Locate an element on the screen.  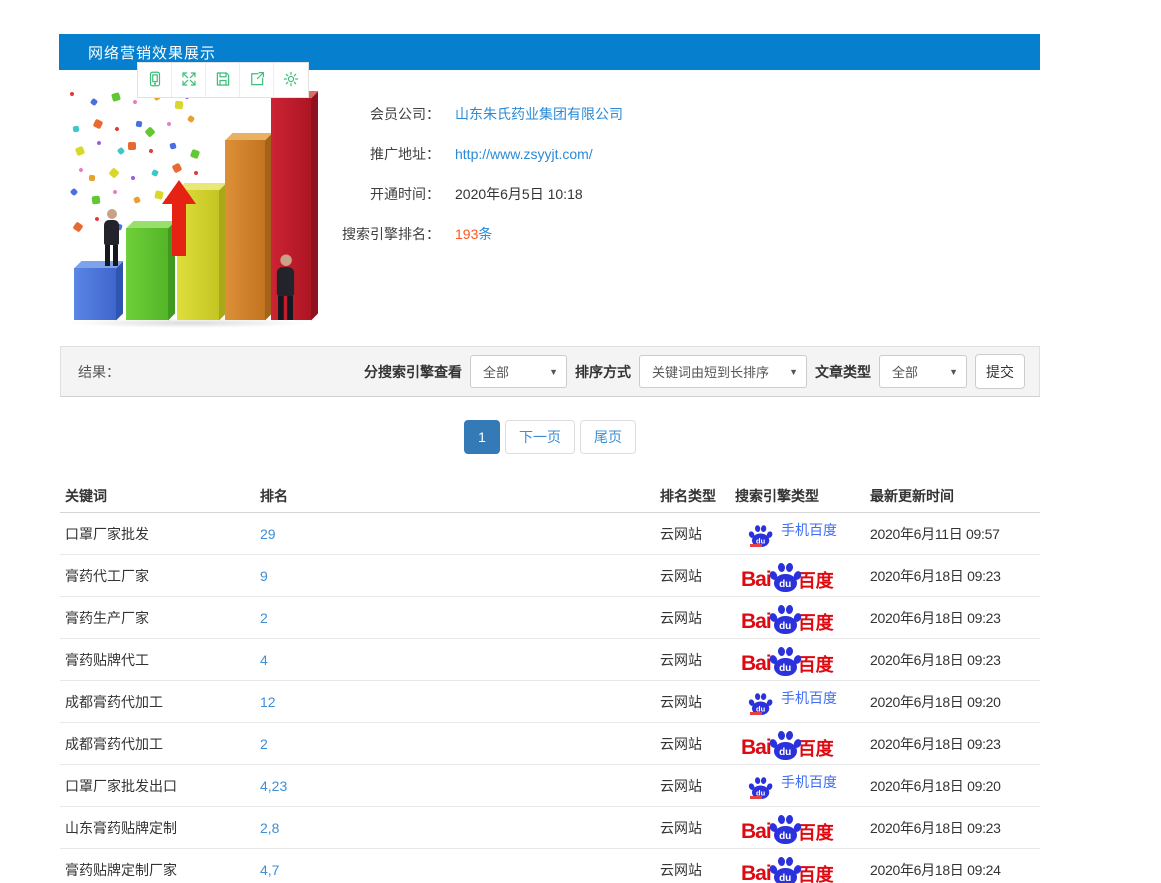
page-button-current: 1 is located at coordinates (482, 437).